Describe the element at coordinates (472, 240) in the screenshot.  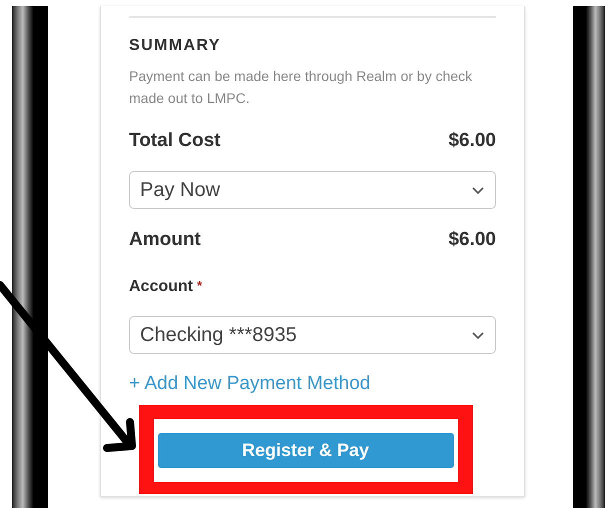
I see `amount-value: $6.00` at that location.